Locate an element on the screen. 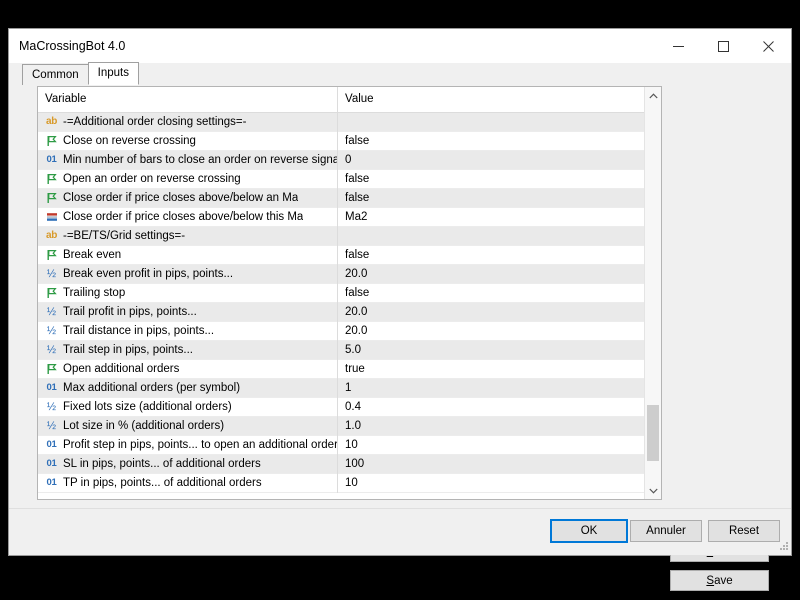 The height and width of the screenshot is (600, 800). ok-button: OK is located at coordinates (589, 531).